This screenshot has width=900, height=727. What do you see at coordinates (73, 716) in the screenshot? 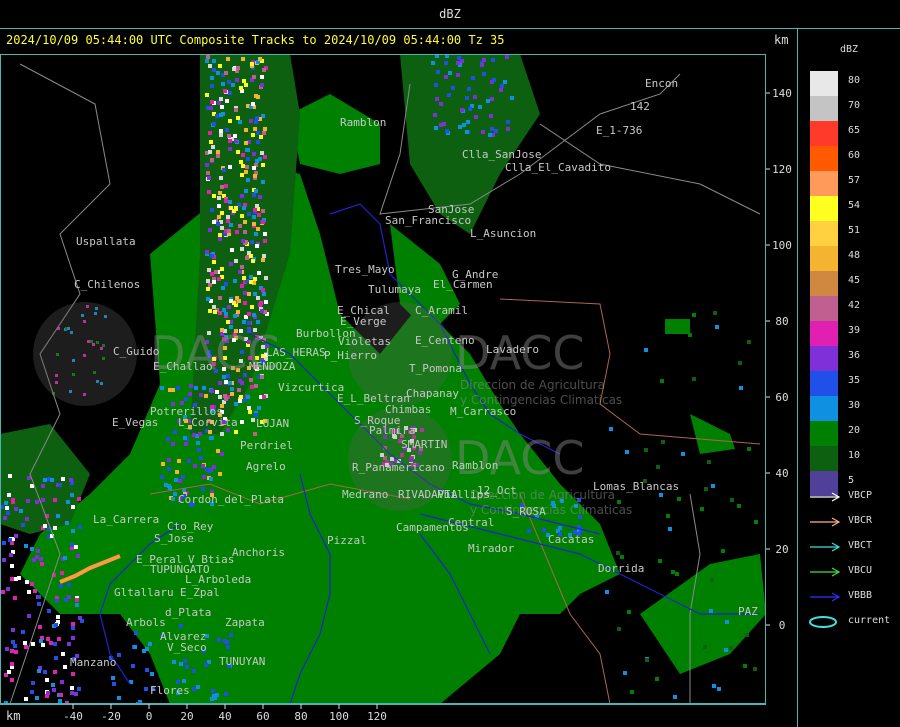
I see `x-axis-tick-label: -40` at bounding box center [73, 716].